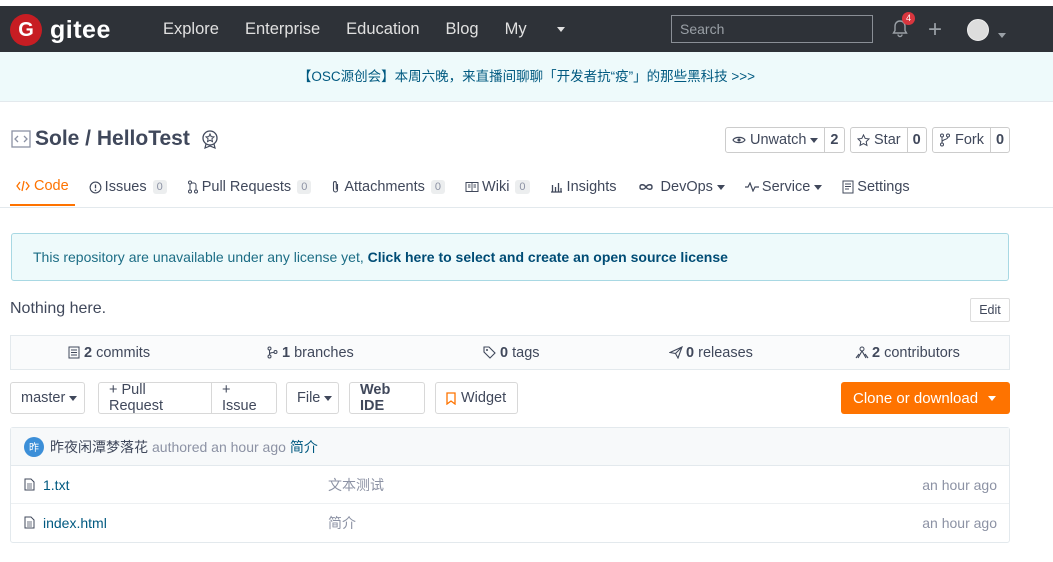  What do you see at coordinates (526, 353) in the screenshot?
I see `tags-label: tags` at bounding box center [526, 353].